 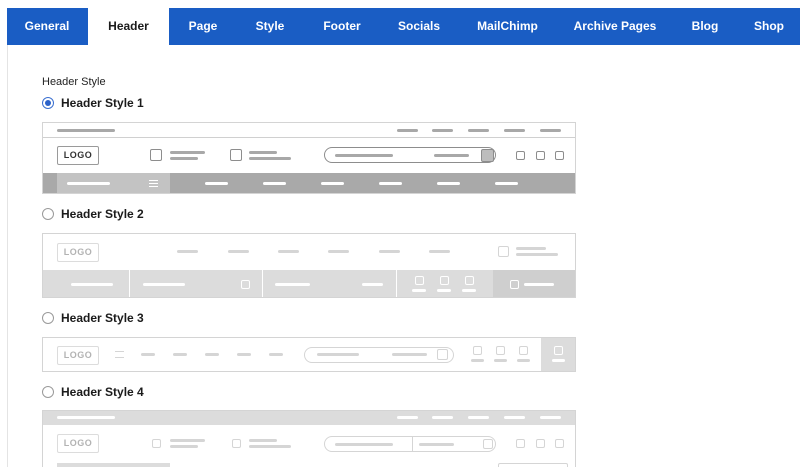 I want to click on preview-side-box, so click(x=558, y=354).